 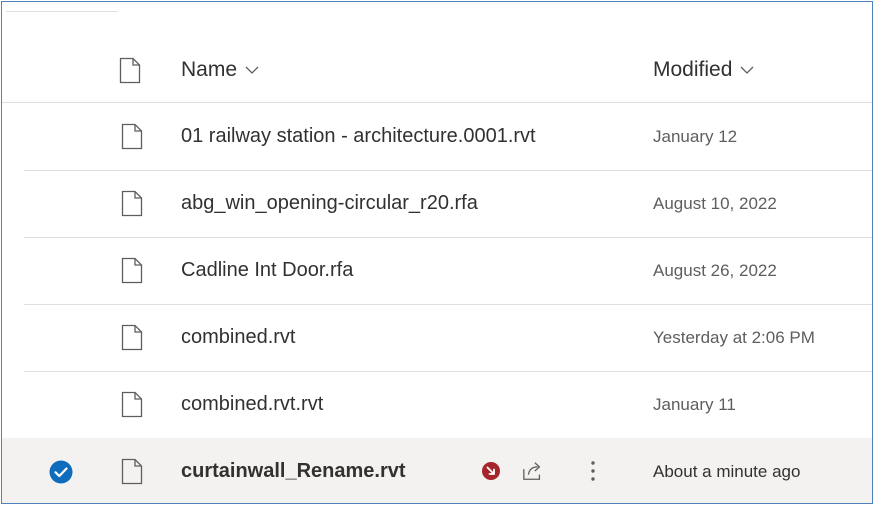 What do you see at coordinates (329, 203) in the screenshot?
I see `file-name-link: abg_win_opening-circular_r20.rfa` at bounding box center [329, 203].